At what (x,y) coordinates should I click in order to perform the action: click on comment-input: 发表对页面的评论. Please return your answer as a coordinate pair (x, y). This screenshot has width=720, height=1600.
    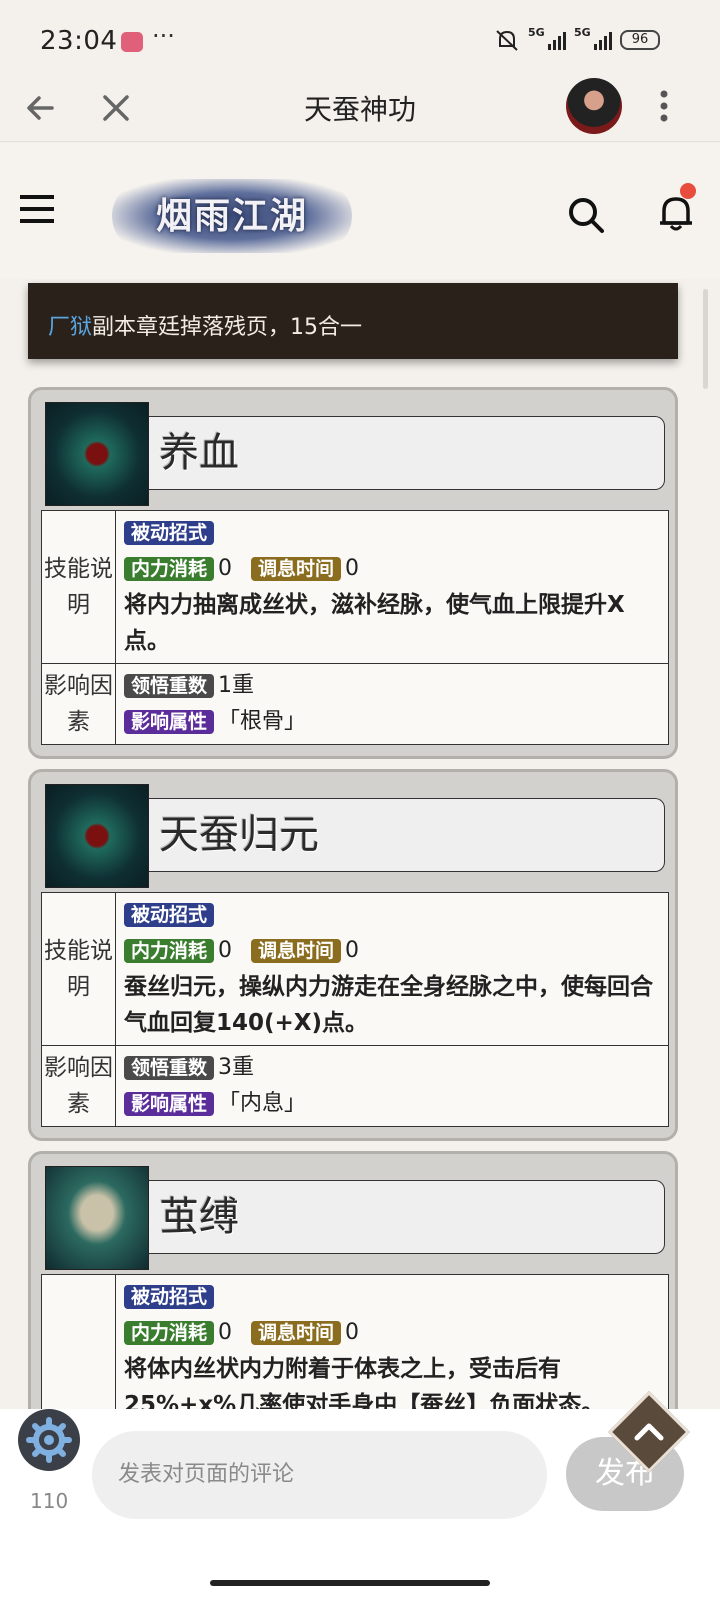
    Looking at the image, I should click on (319, 1475).